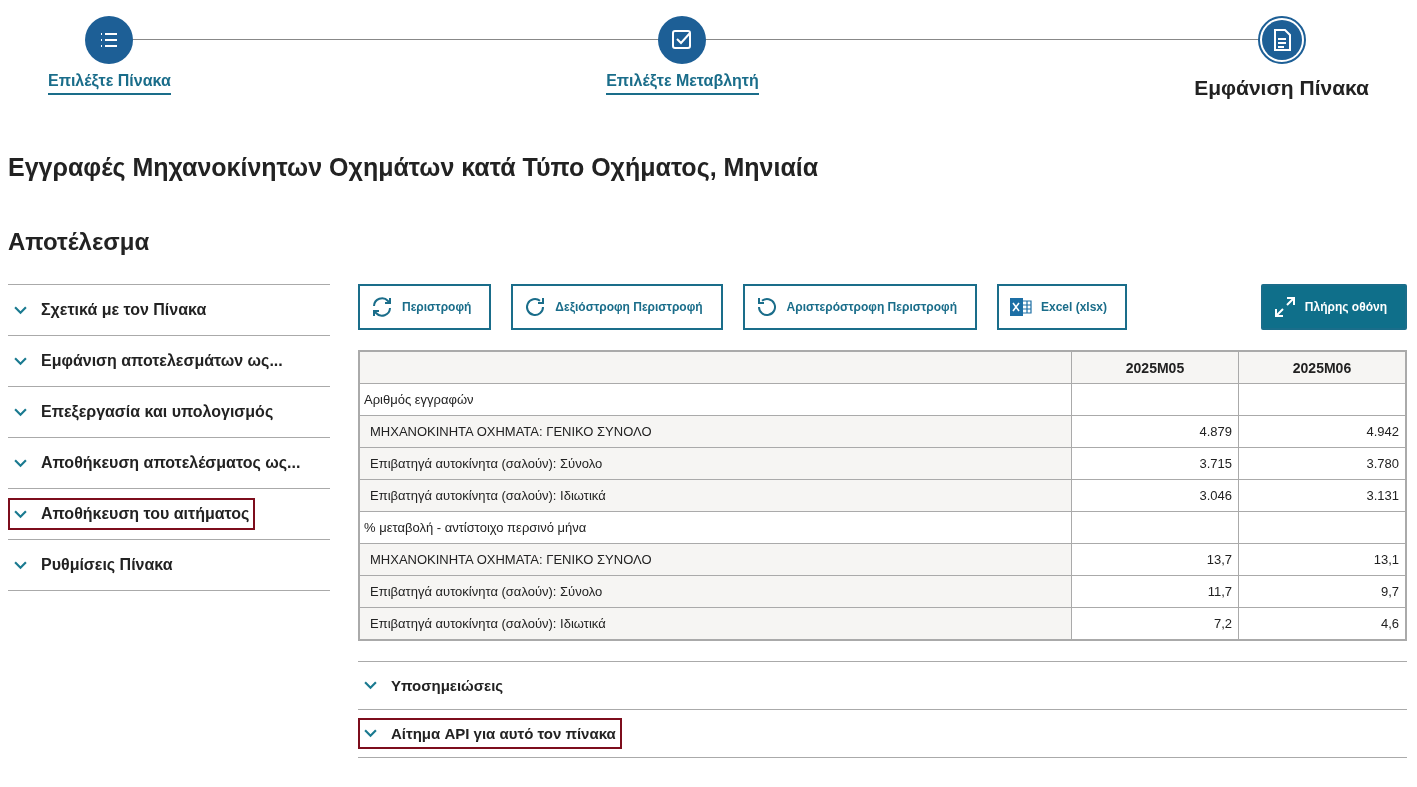 The width and height of the screenshot is (1417, 787). Describe the element at coordinates (1155, 495) in the screenshot. I see `table-cell: 3.046` at that location.